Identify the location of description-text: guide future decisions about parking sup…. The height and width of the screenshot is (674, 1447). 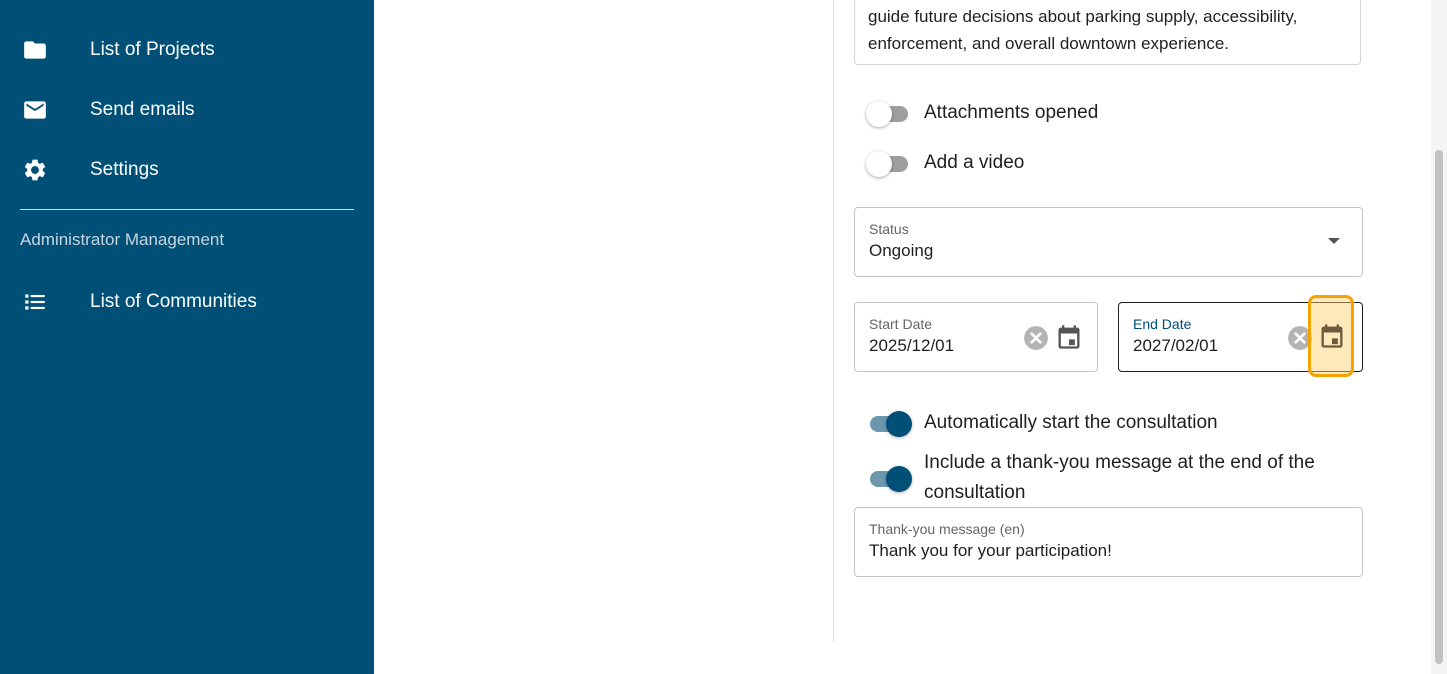
(1083, 30).